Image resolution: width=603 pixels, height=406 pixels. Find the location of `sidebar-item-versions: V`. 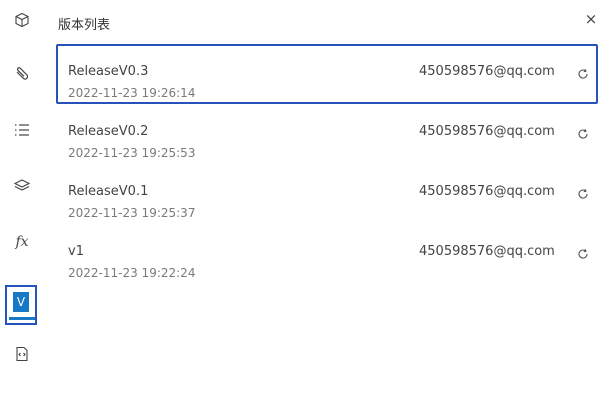

sidebar-item-versions: V is located at coordinates (21, 305).